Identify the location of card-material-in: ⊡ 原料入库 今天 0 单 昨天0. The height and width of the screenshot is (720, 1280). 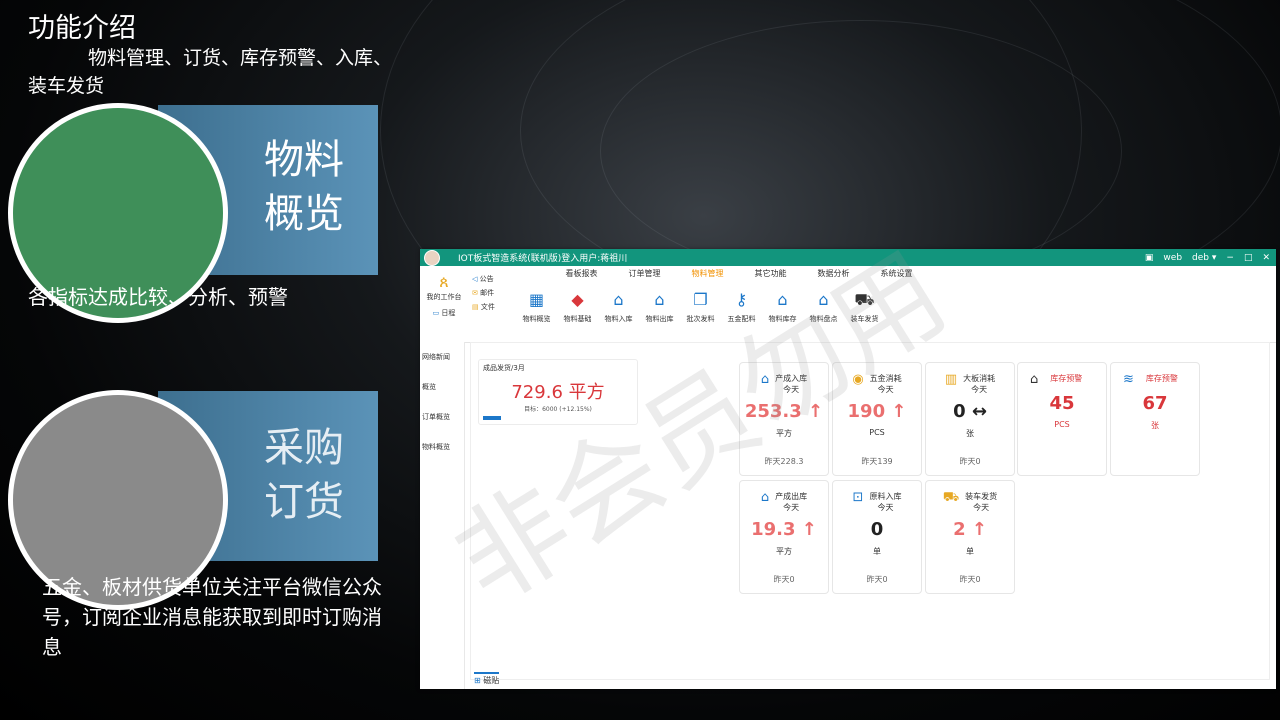
(877, 537).